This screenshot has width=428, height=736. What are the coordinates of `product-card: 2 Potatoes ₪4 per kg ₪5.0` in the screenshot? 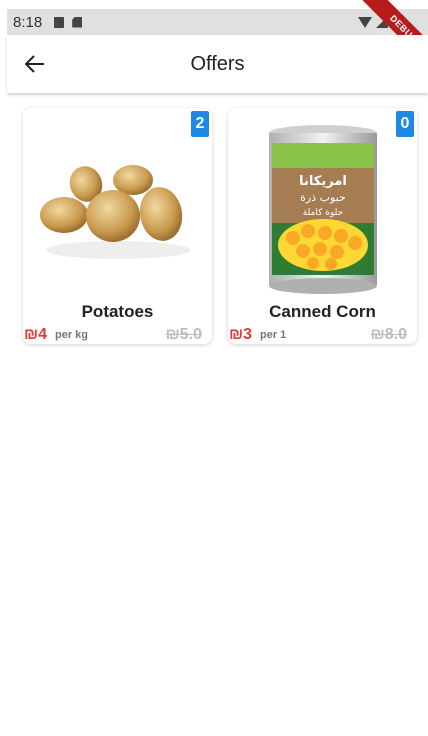 It's located at (117, 226).